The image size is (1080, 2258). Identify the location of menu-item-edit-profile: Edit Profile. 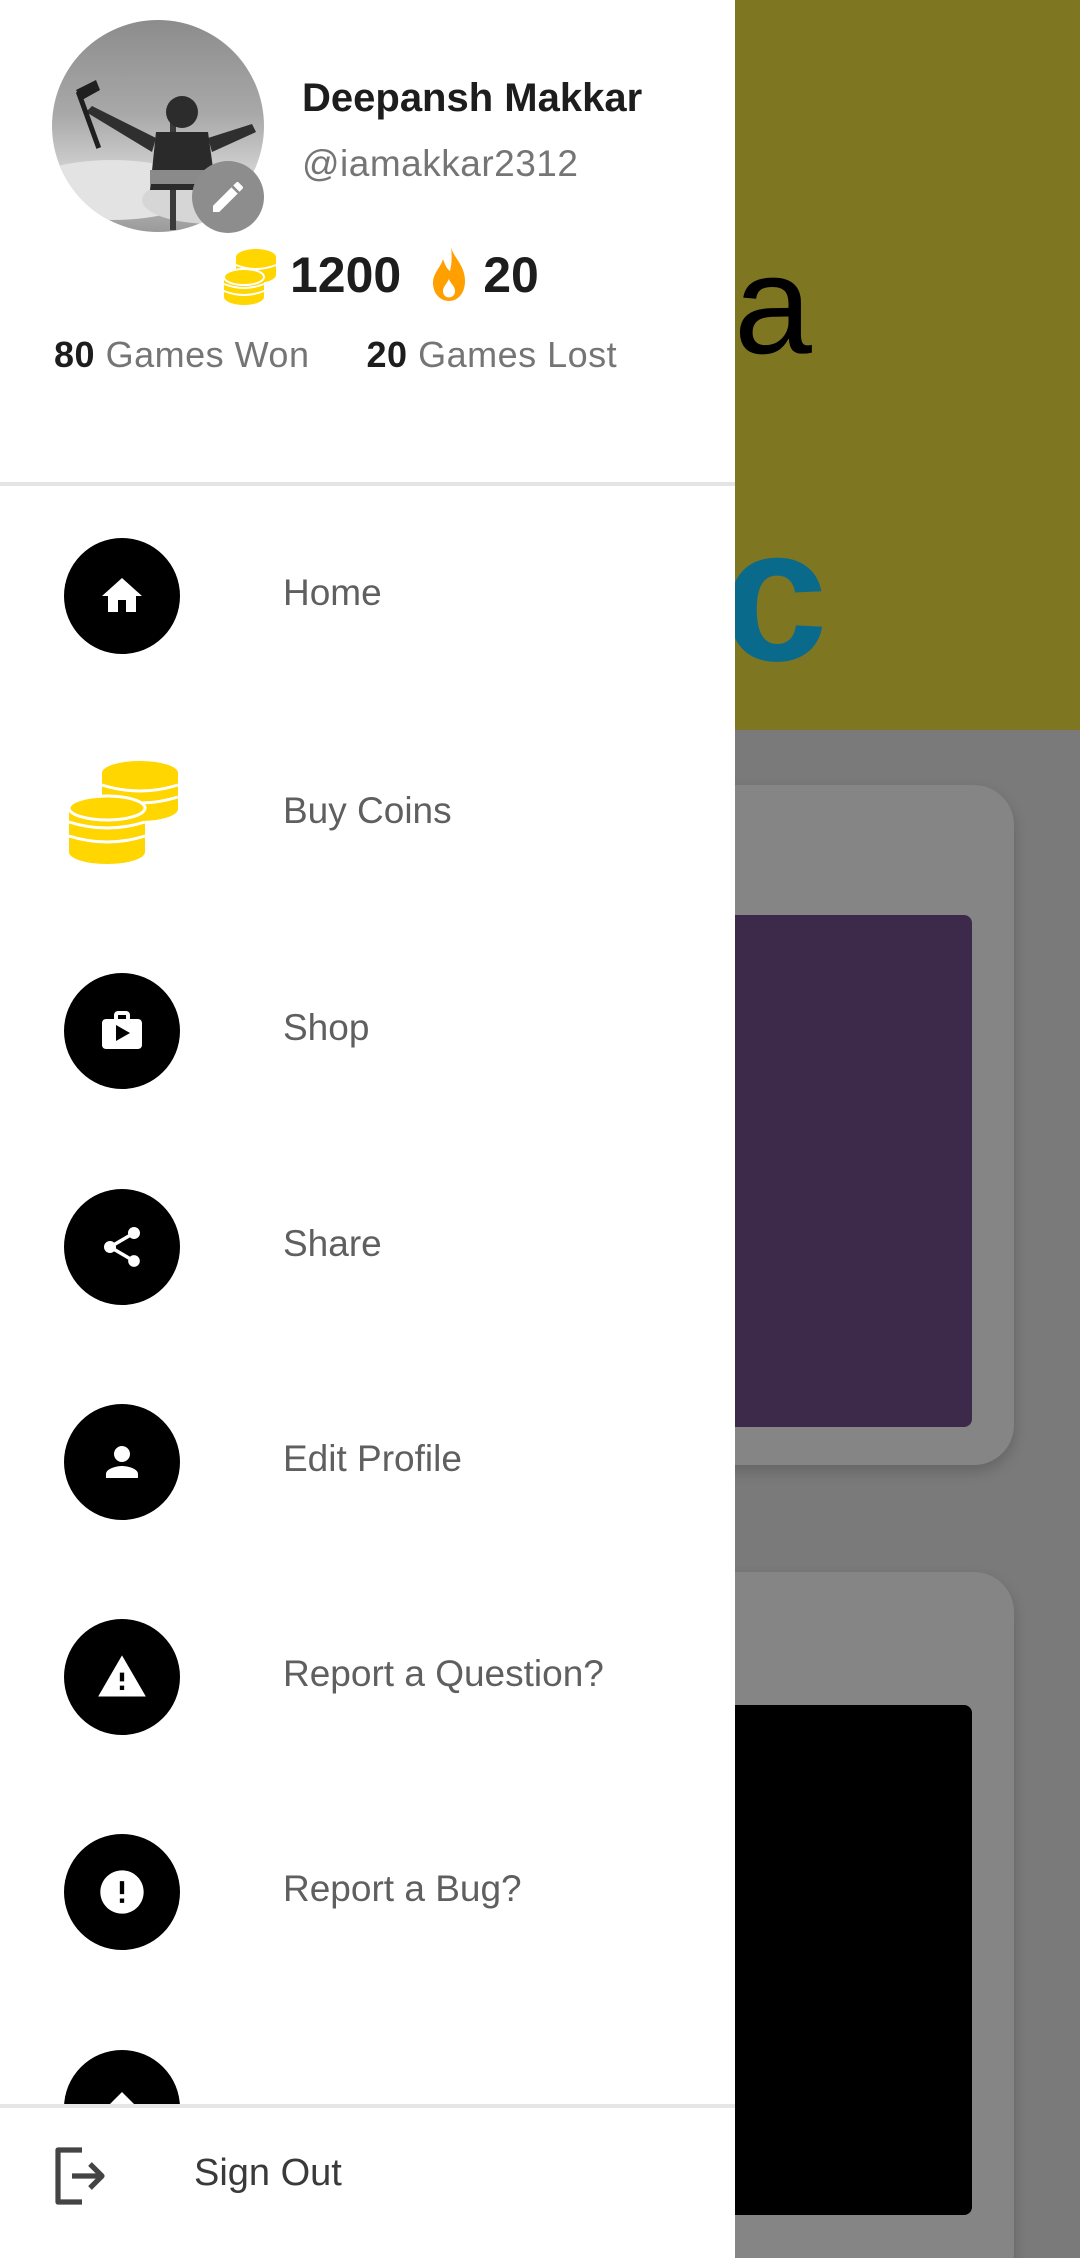
(367, 1464).